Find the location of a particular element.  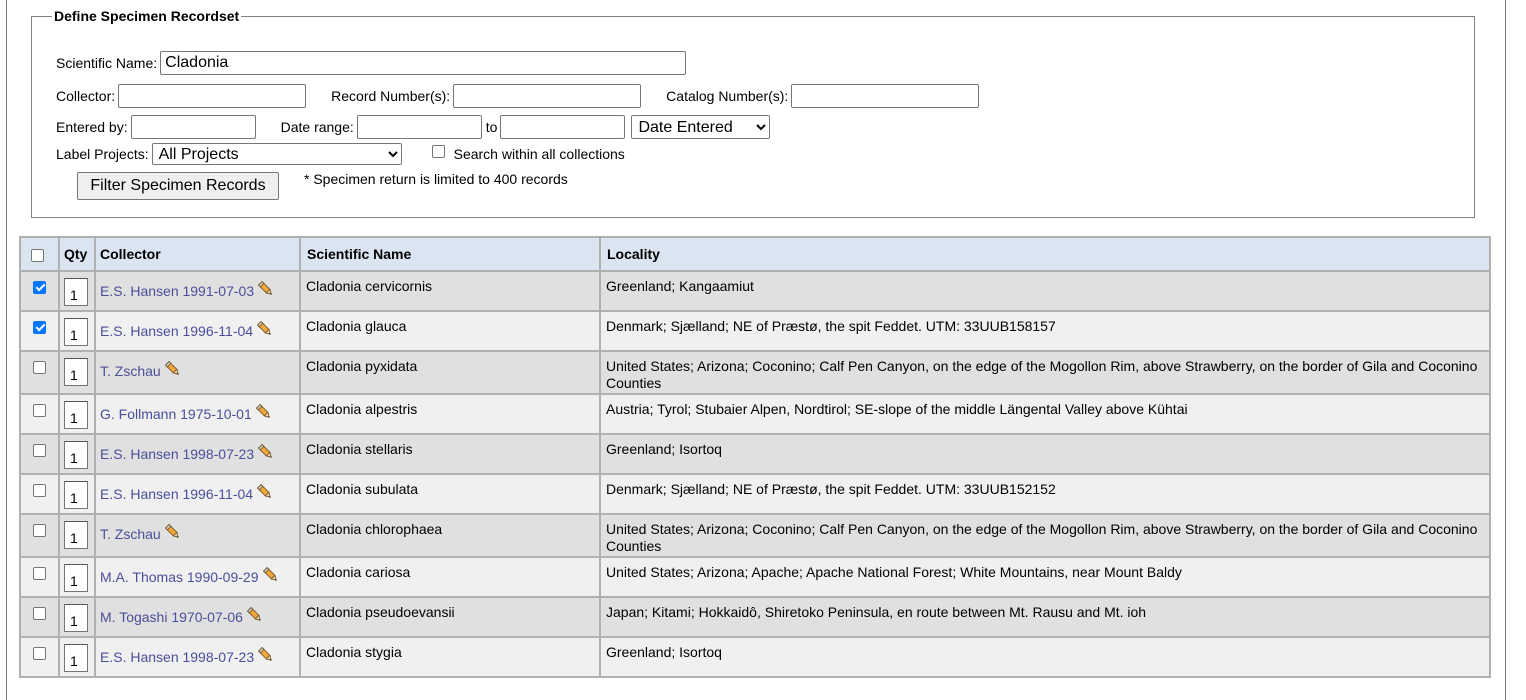

collector-cell: M. Togashi 1970-07-06 is located at coordinates (197, 617).